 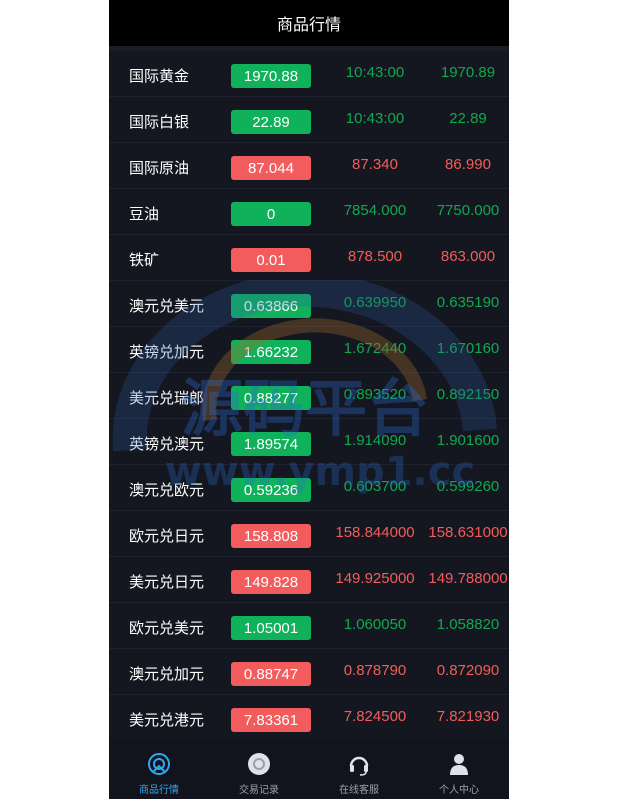 What do you see at coordinates (468, 532) in the screenshot?
I see `quote-col2: 158.631000` at bounding box center [468, 532].